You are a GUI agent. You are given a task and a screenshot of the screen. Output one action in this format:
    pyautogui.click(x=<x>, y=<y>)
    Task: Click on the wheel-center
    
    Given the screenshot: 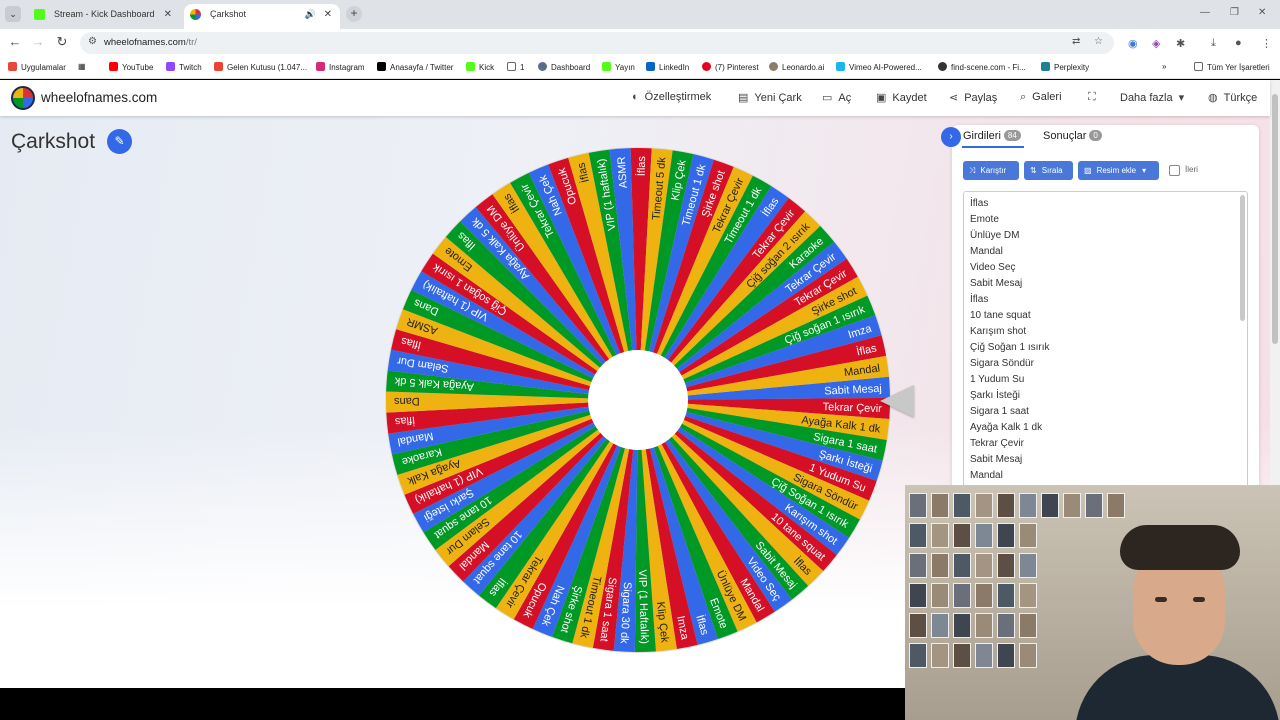 What is the action you would take?
    pyautogui.click(x=638, y=400)
    